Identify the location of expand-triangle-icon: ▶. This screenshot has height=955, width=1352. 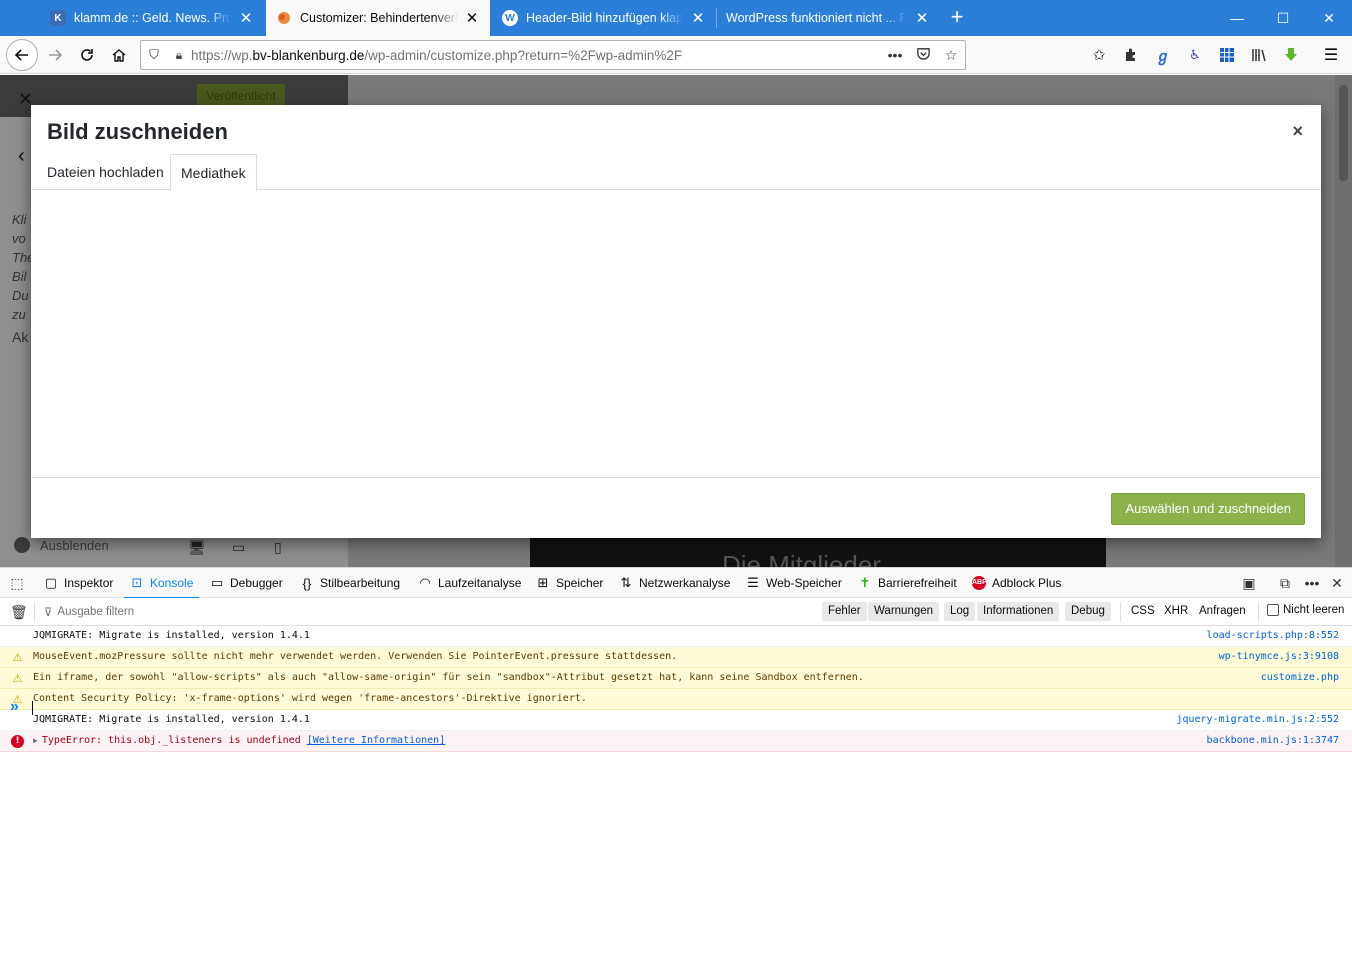
(35, 740).